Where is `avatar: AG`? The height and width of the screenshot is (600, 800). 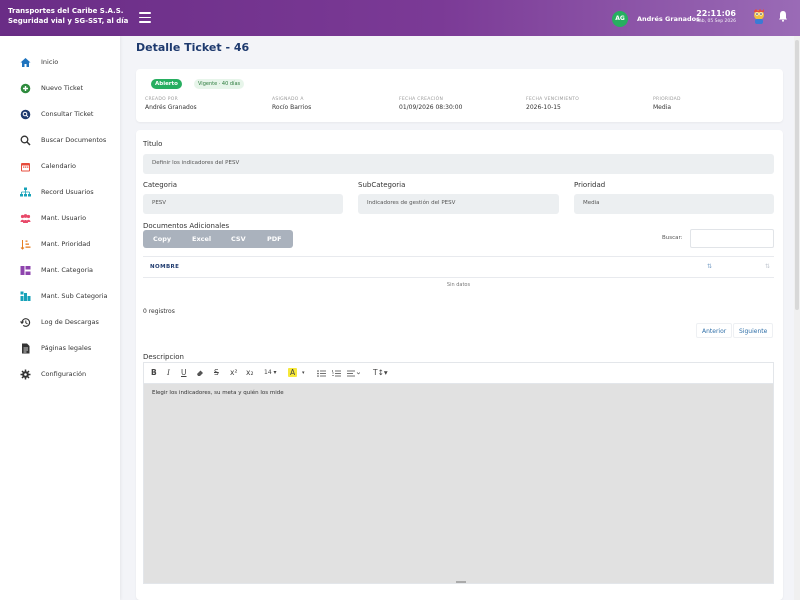
avatar: AG is located at coordinates (620, 19).